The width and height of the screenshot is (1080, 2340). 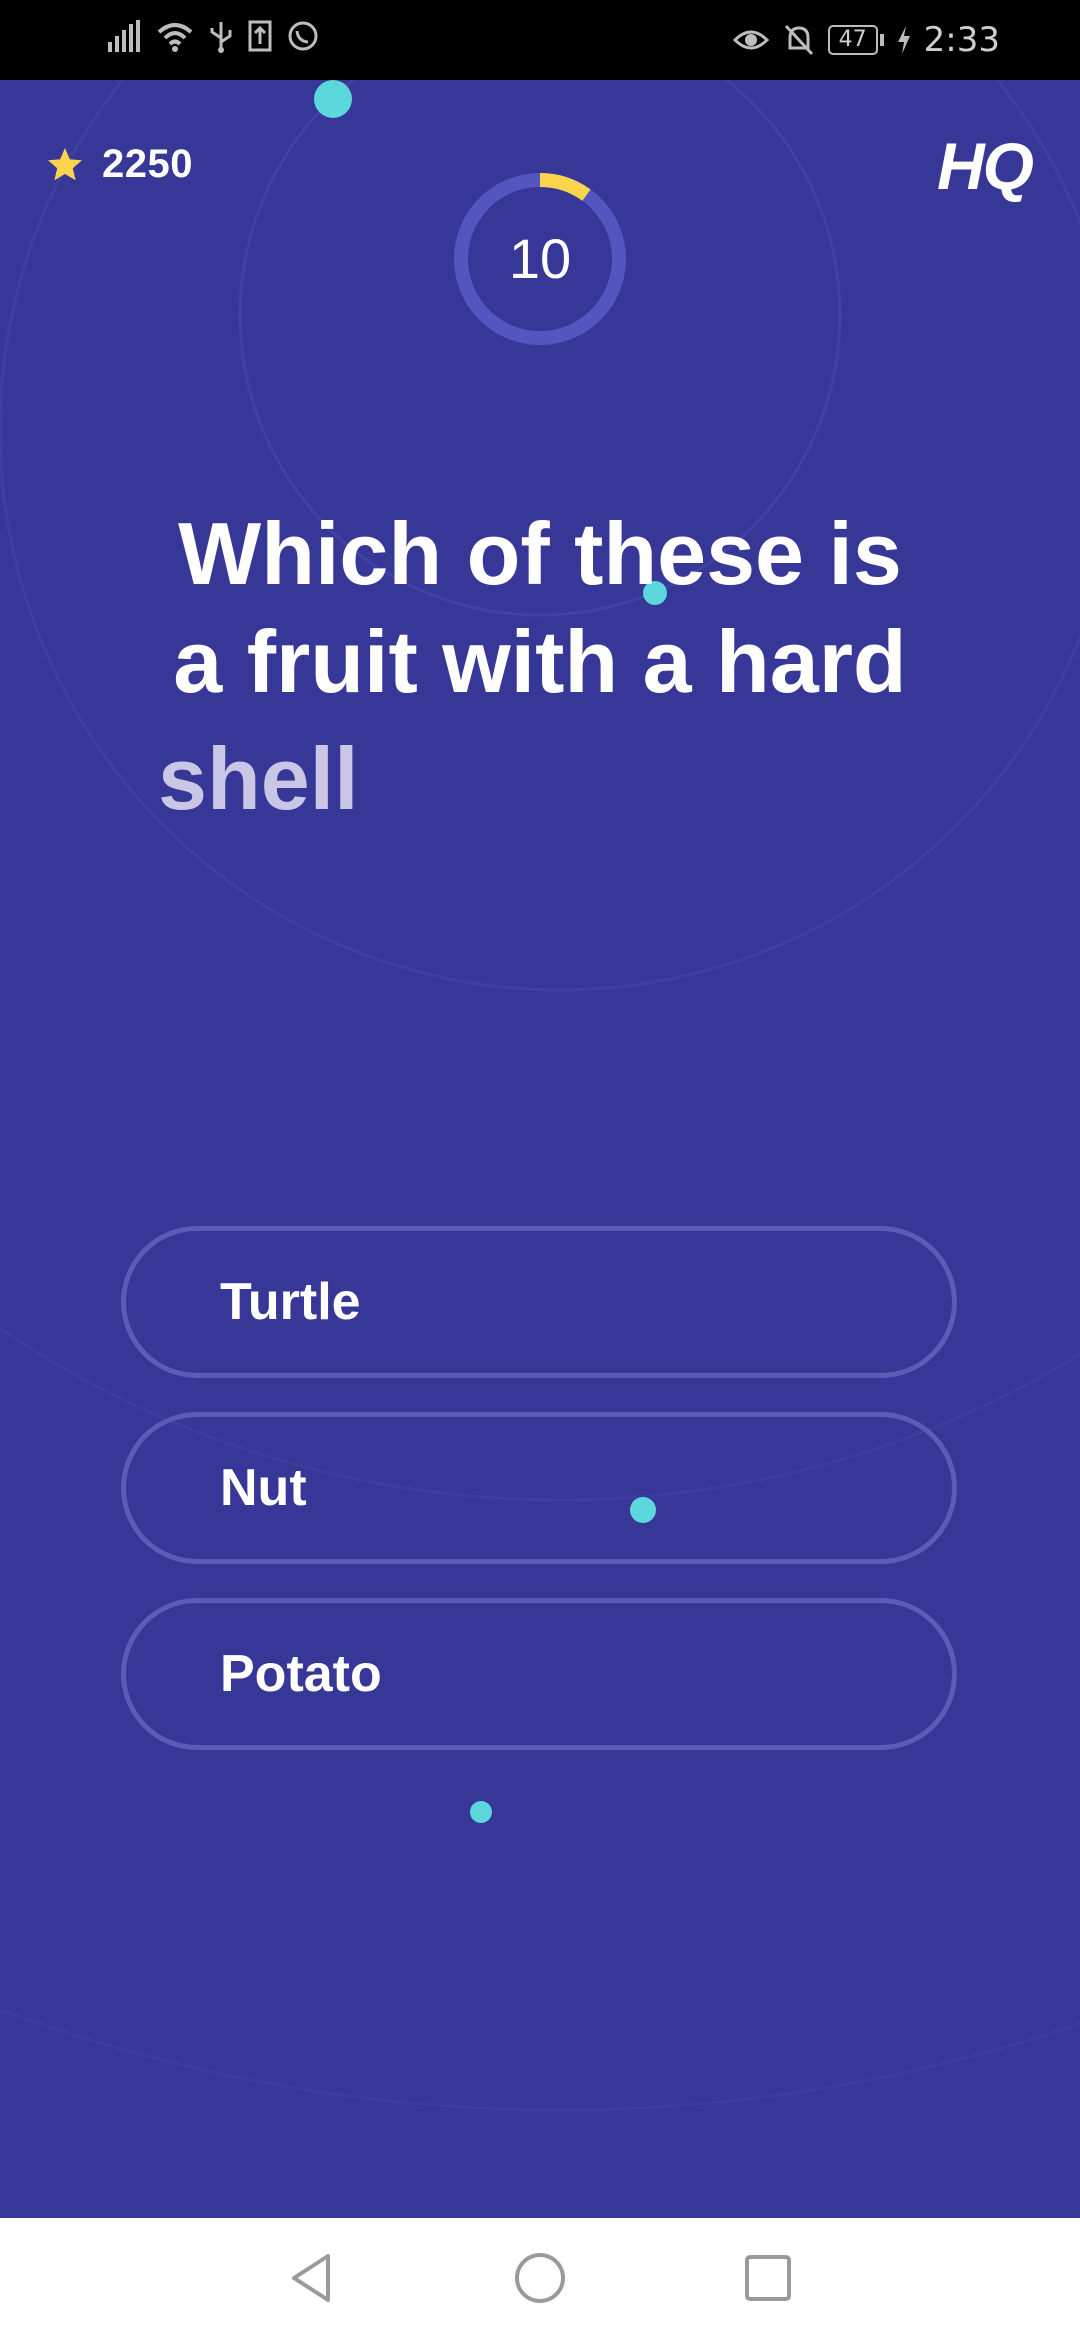 I want to click on status-left-icons, so click(x=213, y=36).